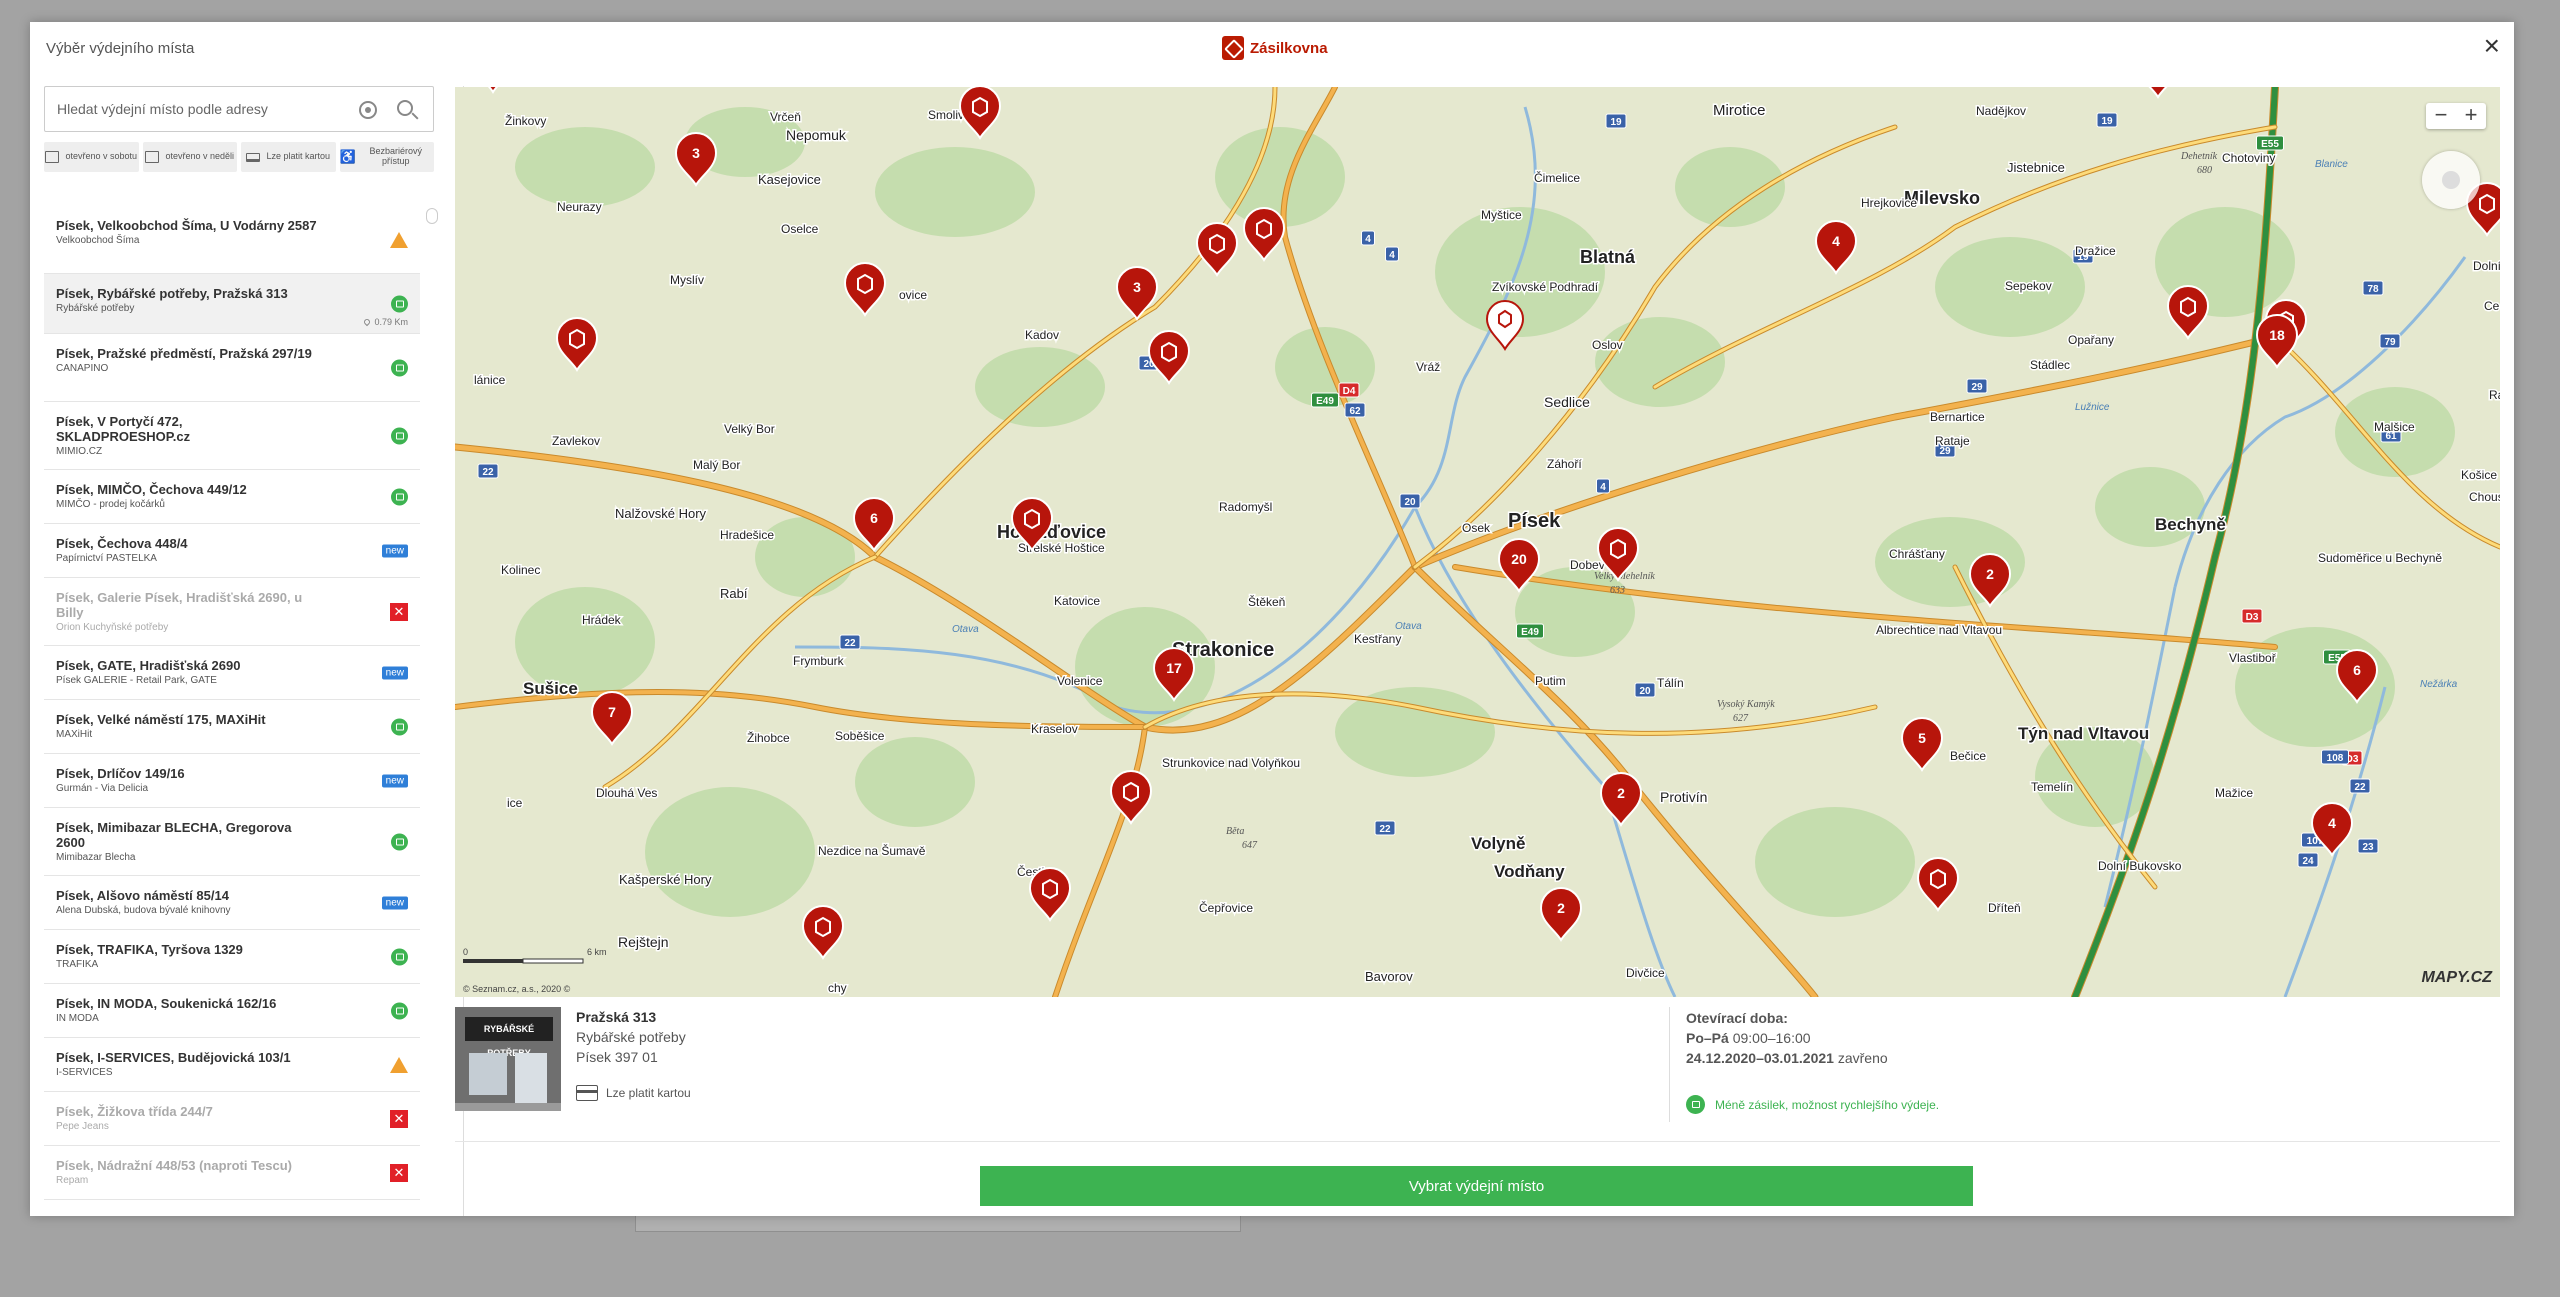 The width and height of the screenshot is (2560, 1297). I want to click on selected-point-marker, so click(1505, 325).